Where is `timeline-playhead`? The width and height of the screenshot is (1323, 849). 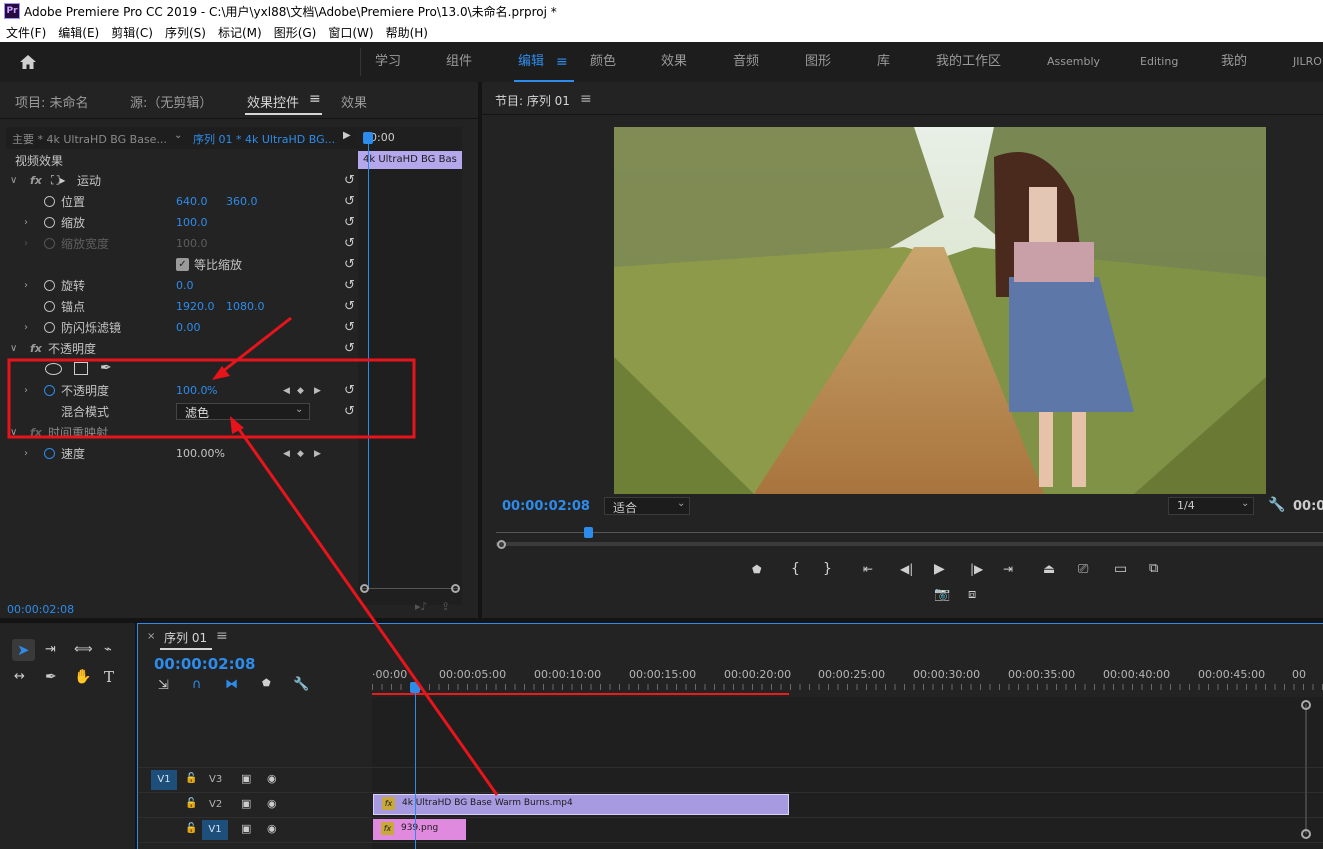 timeline-playhead is located at coordinates (415, 687).